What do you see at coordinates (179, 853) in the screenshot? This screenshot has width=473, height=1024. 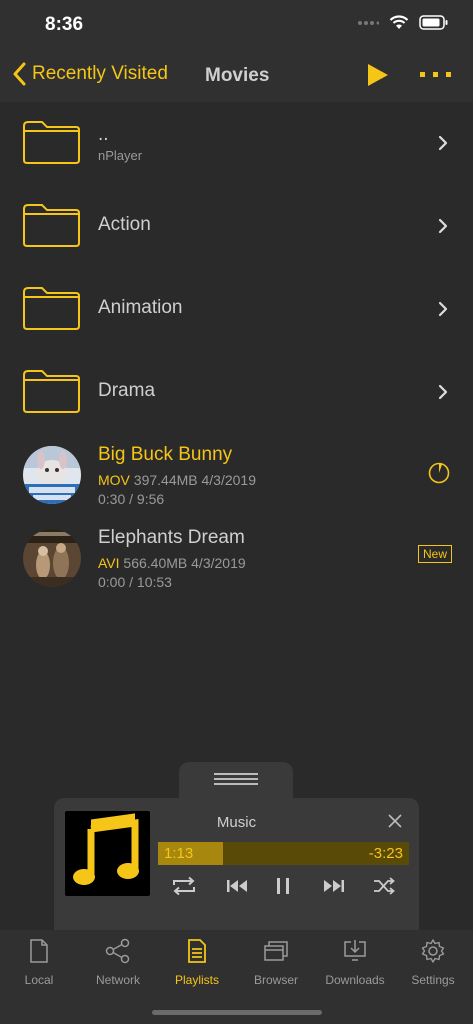 I see `current-time: 1:13` at bounding box center [179, 853].